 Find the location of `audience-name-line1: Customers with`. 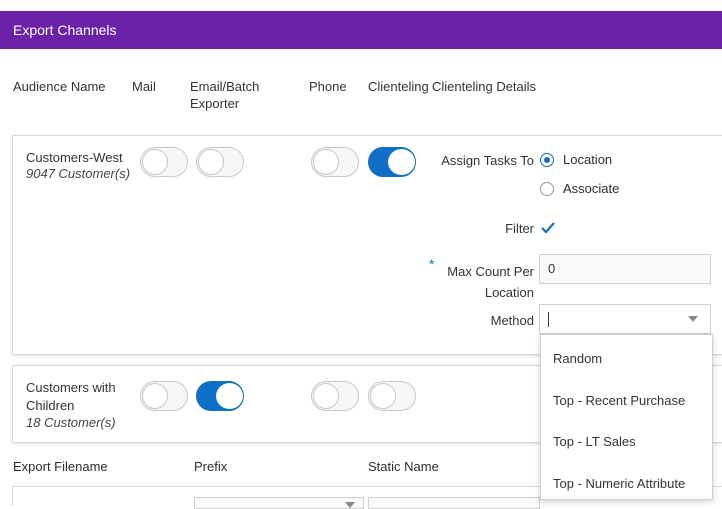

audience-name-line1: Customers with is located at coordinates (71, 387).